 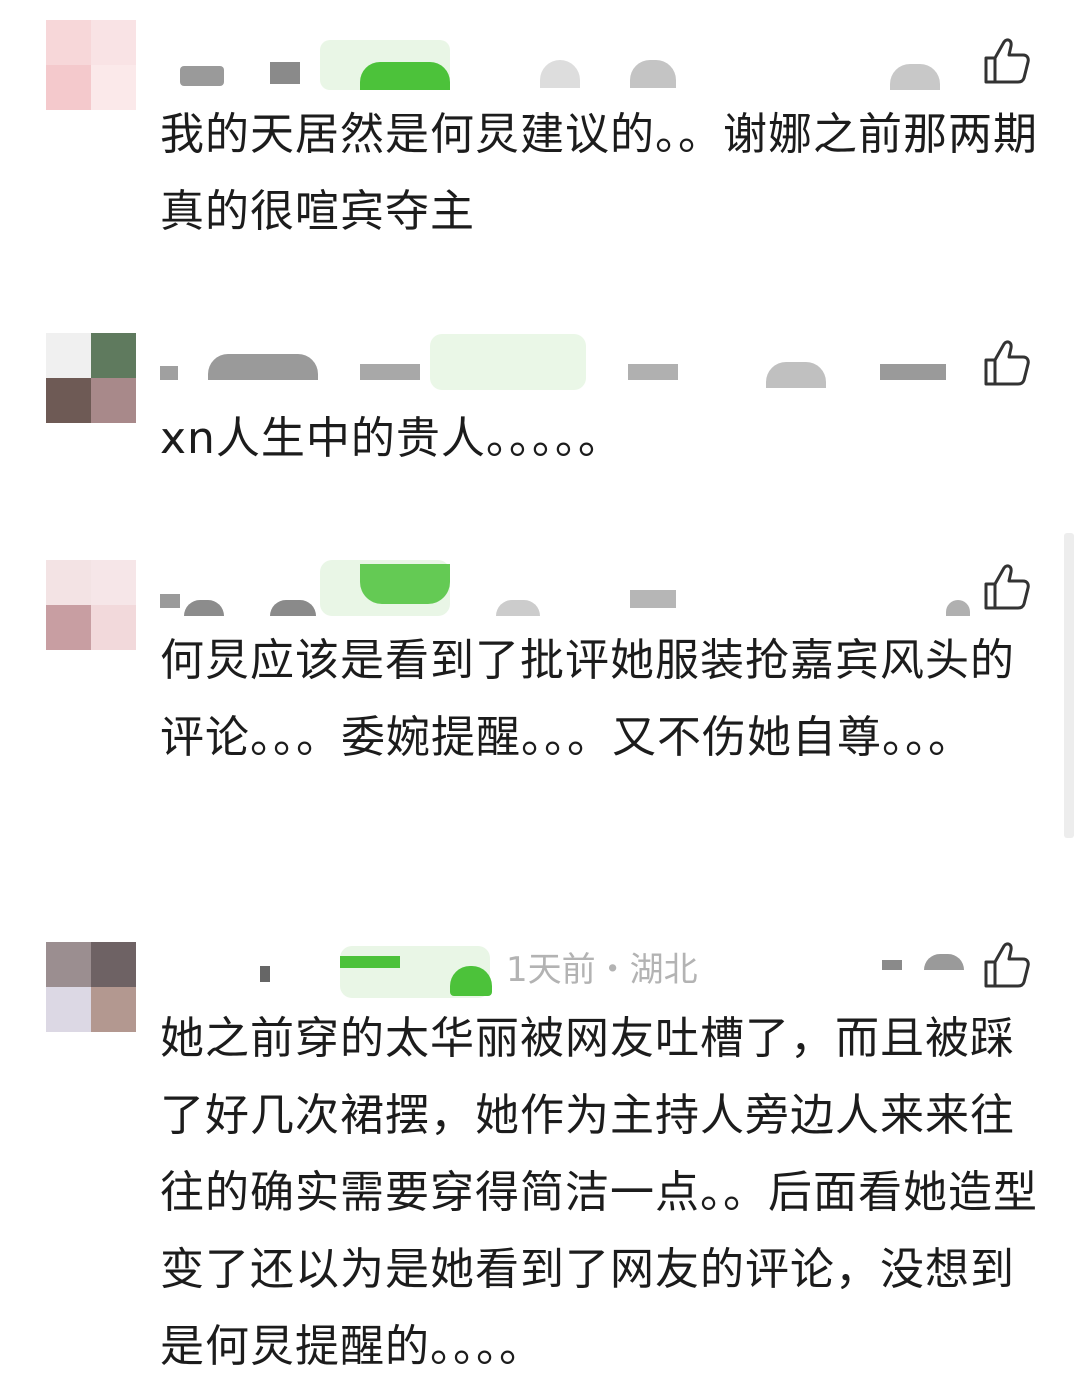 What do you see at coordinates (391, 438) in the screenshot?
I see `comment-text: xn人生中的贵人。。。。。` at bounding box center [391, 438].